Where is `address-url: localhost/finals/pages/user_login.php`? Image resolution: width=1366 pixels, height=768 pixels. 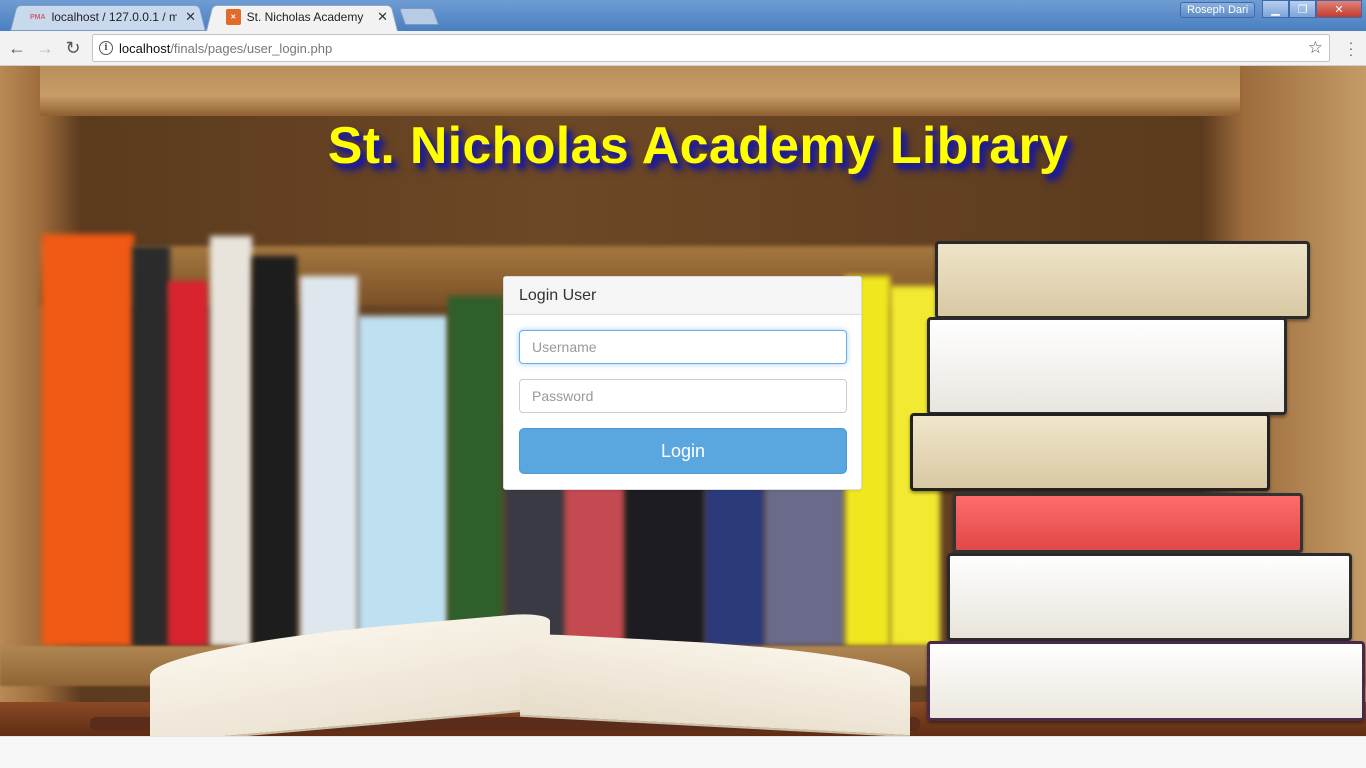
address-url: localhost/finals/pages/user_login.php is located at coordinates (225, 48).